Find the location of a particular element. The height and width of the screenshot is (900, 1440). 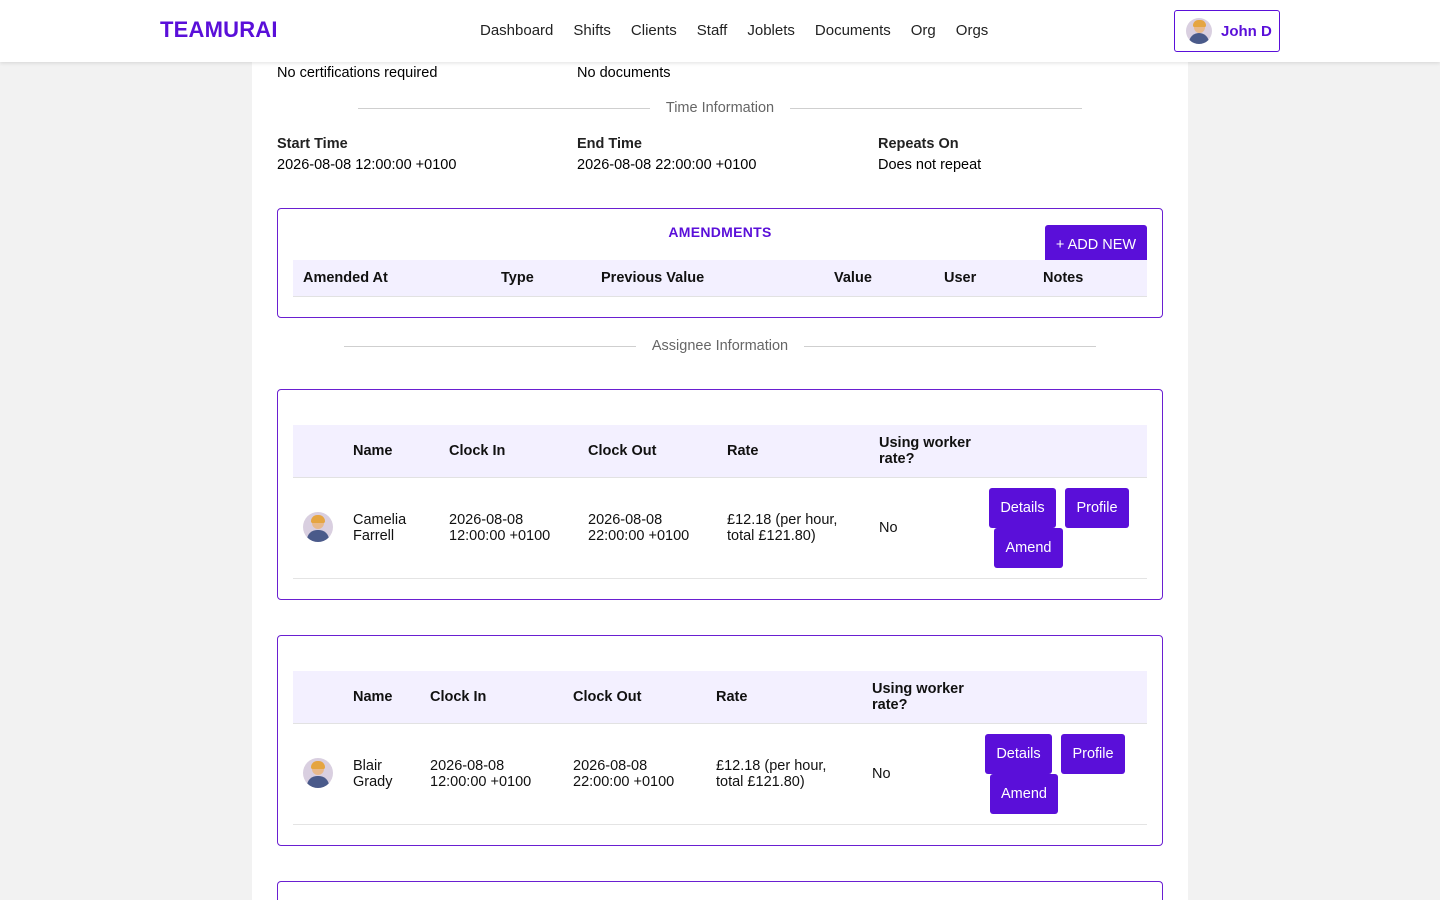

amendments-title: AMENDMENTS is located at coordinates (720, 232).